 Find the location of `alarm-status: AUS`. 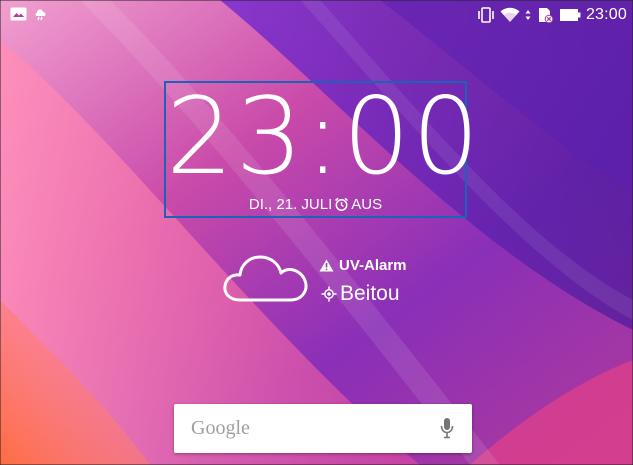

alarm-status: AUS is located at coordinates (367, 204).